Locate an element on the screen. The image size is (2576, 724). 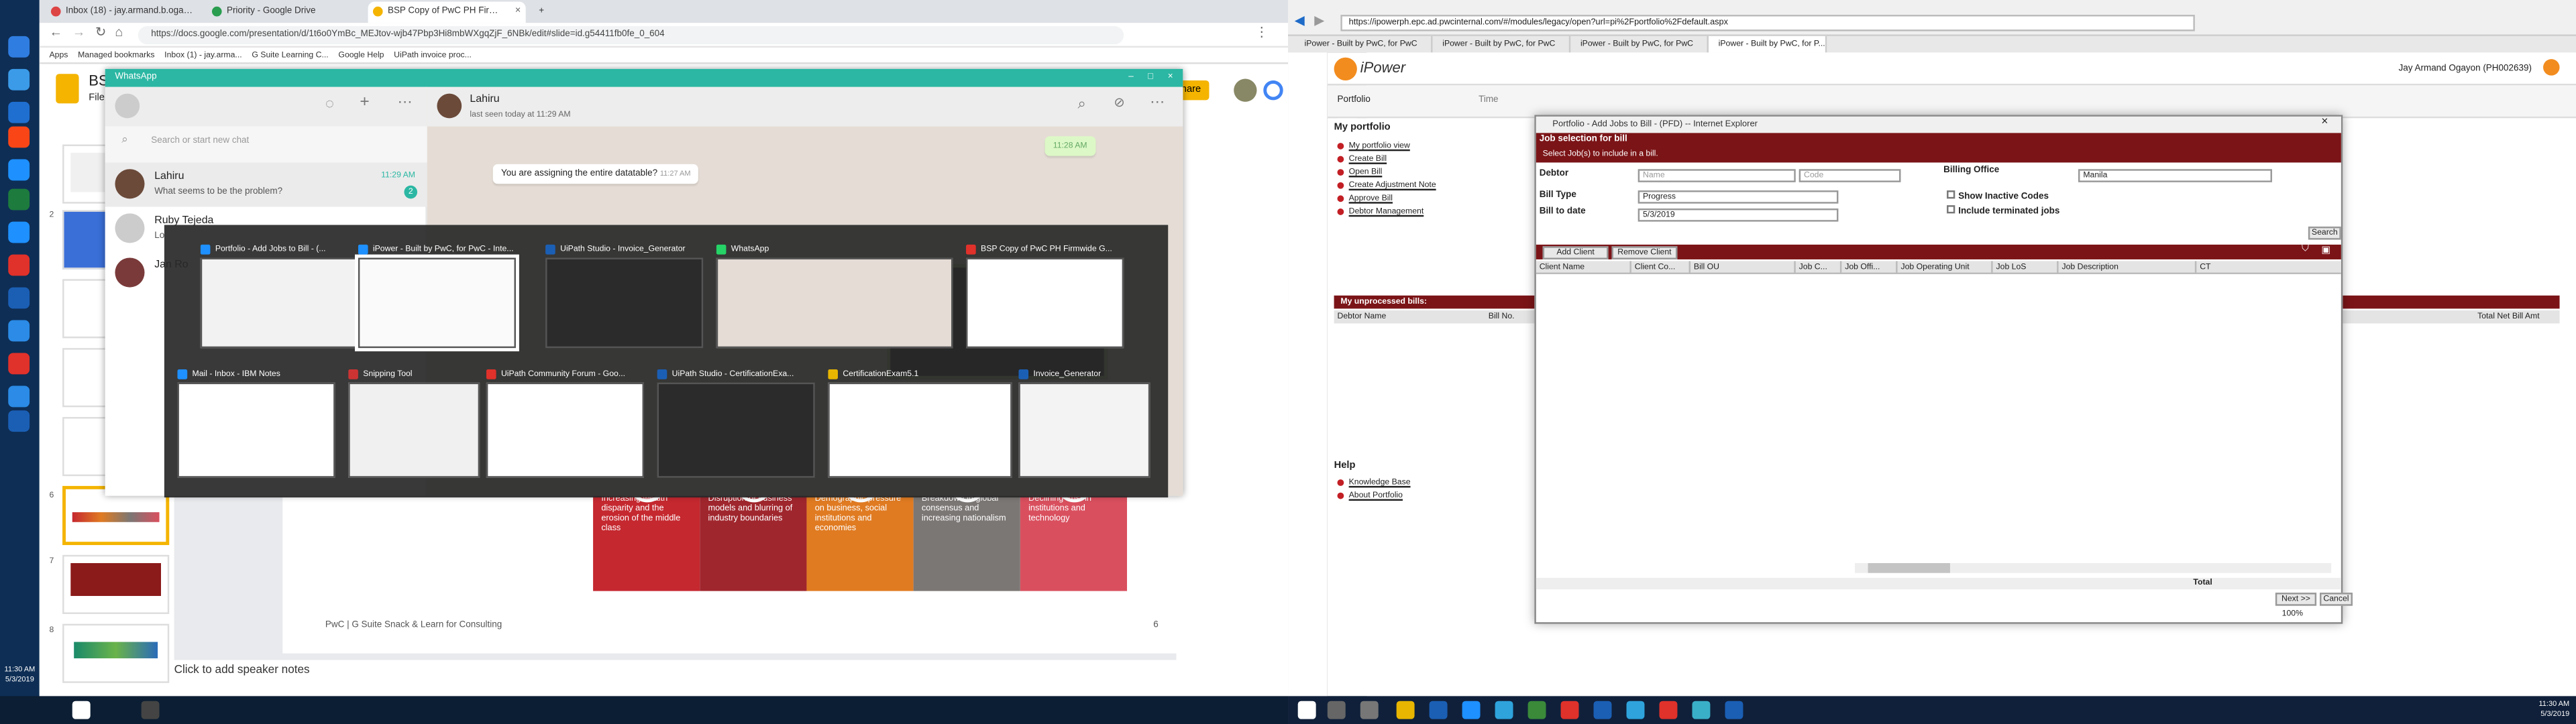
task-view-icon is located at coordinates (1369, 710).